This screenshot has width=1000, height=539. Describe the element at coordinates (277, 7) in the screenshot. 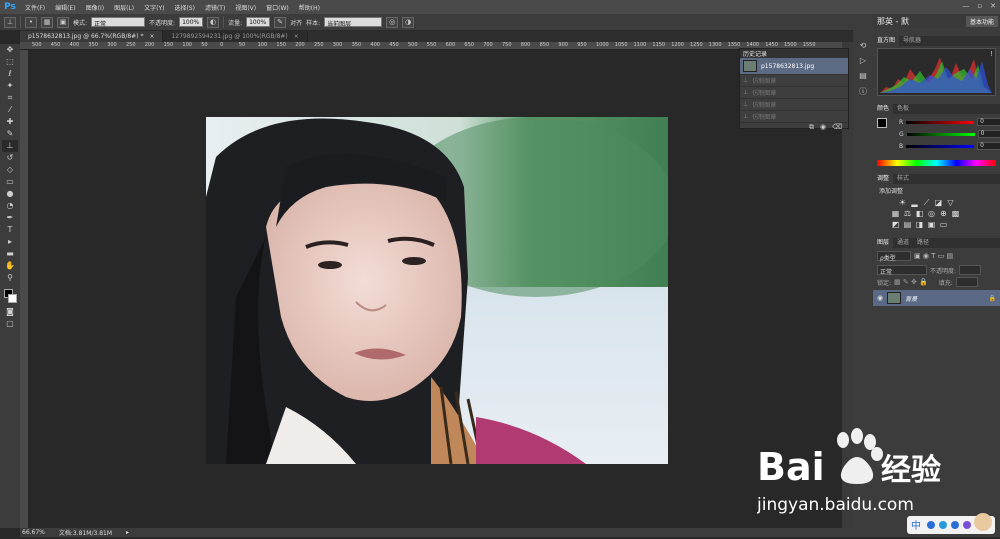

I see `menu-window: 窗口(W)` at that location.